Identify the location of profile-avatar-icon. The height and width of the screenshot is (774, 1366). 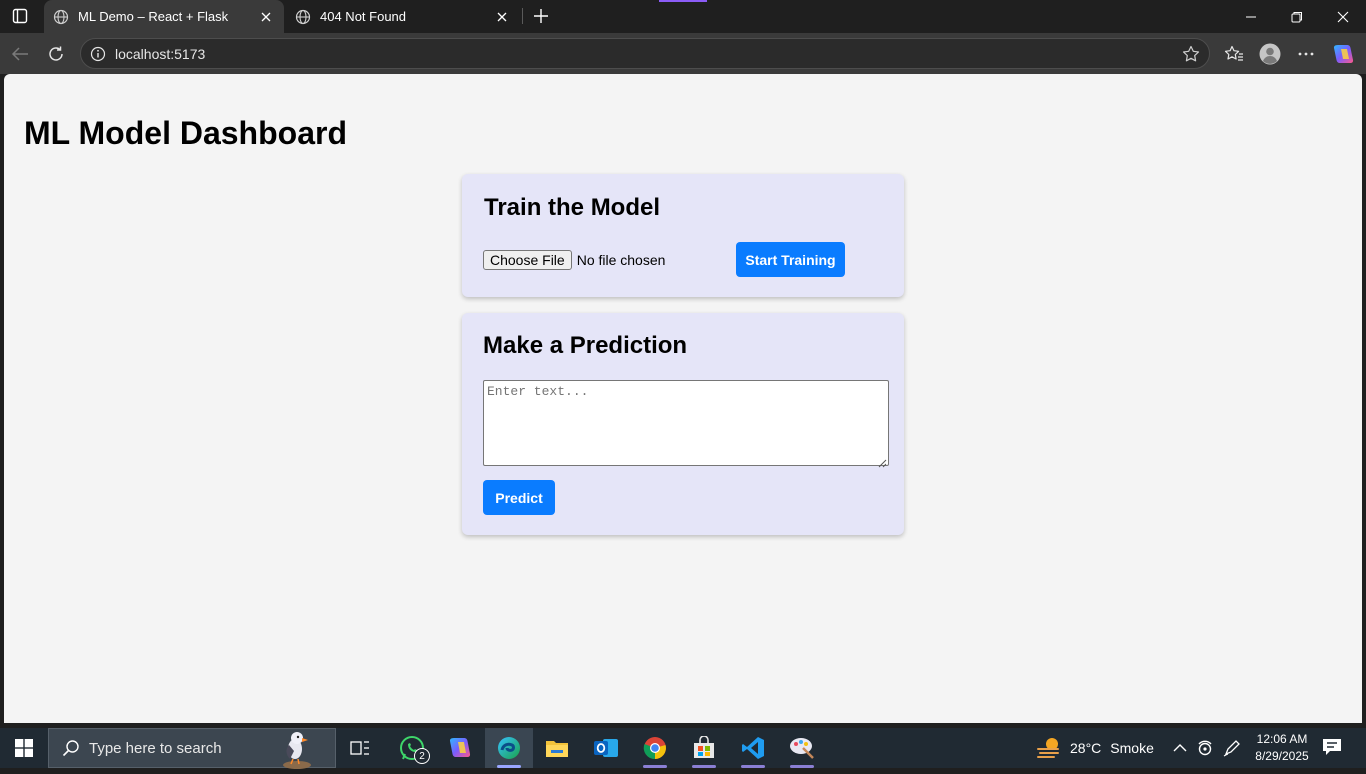
(1270, 54).